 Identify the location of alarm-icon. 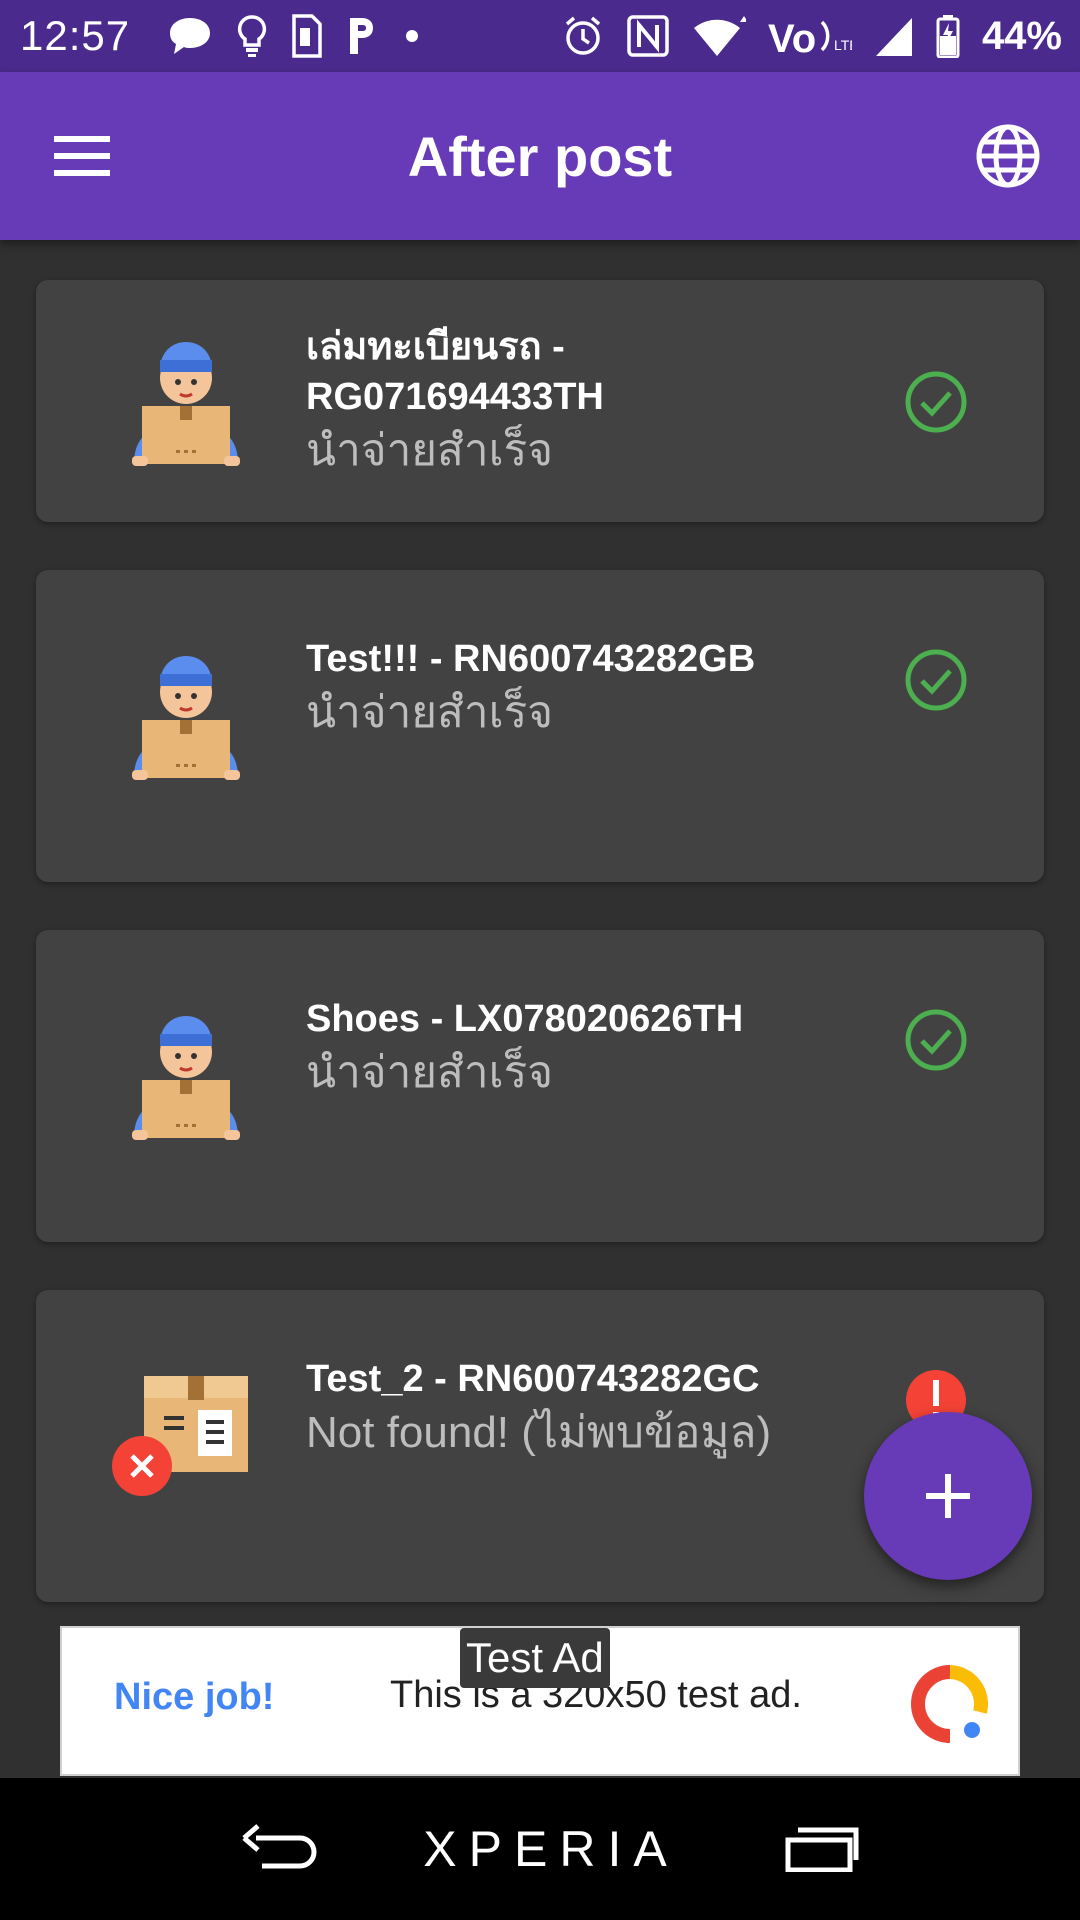
(583, 36).